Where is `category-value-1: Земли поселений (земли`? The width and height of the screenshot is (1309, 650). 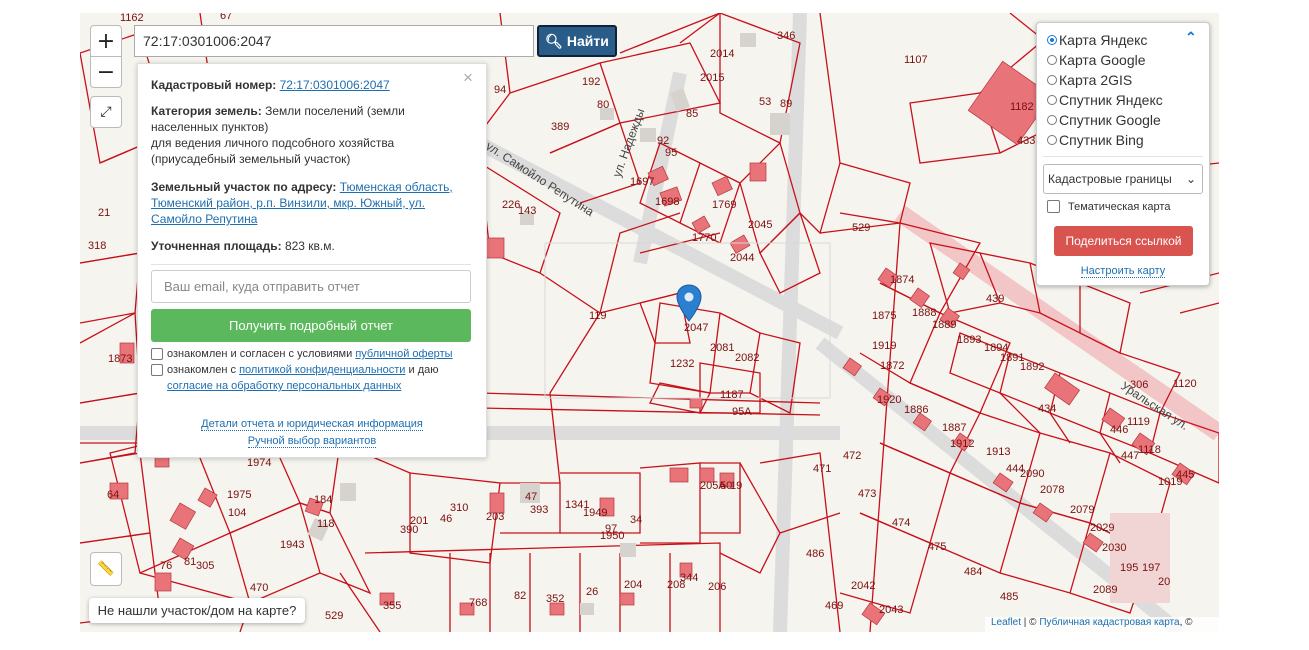 category-value-1: Земли поселений (земли is located at coordinates (335, 111).